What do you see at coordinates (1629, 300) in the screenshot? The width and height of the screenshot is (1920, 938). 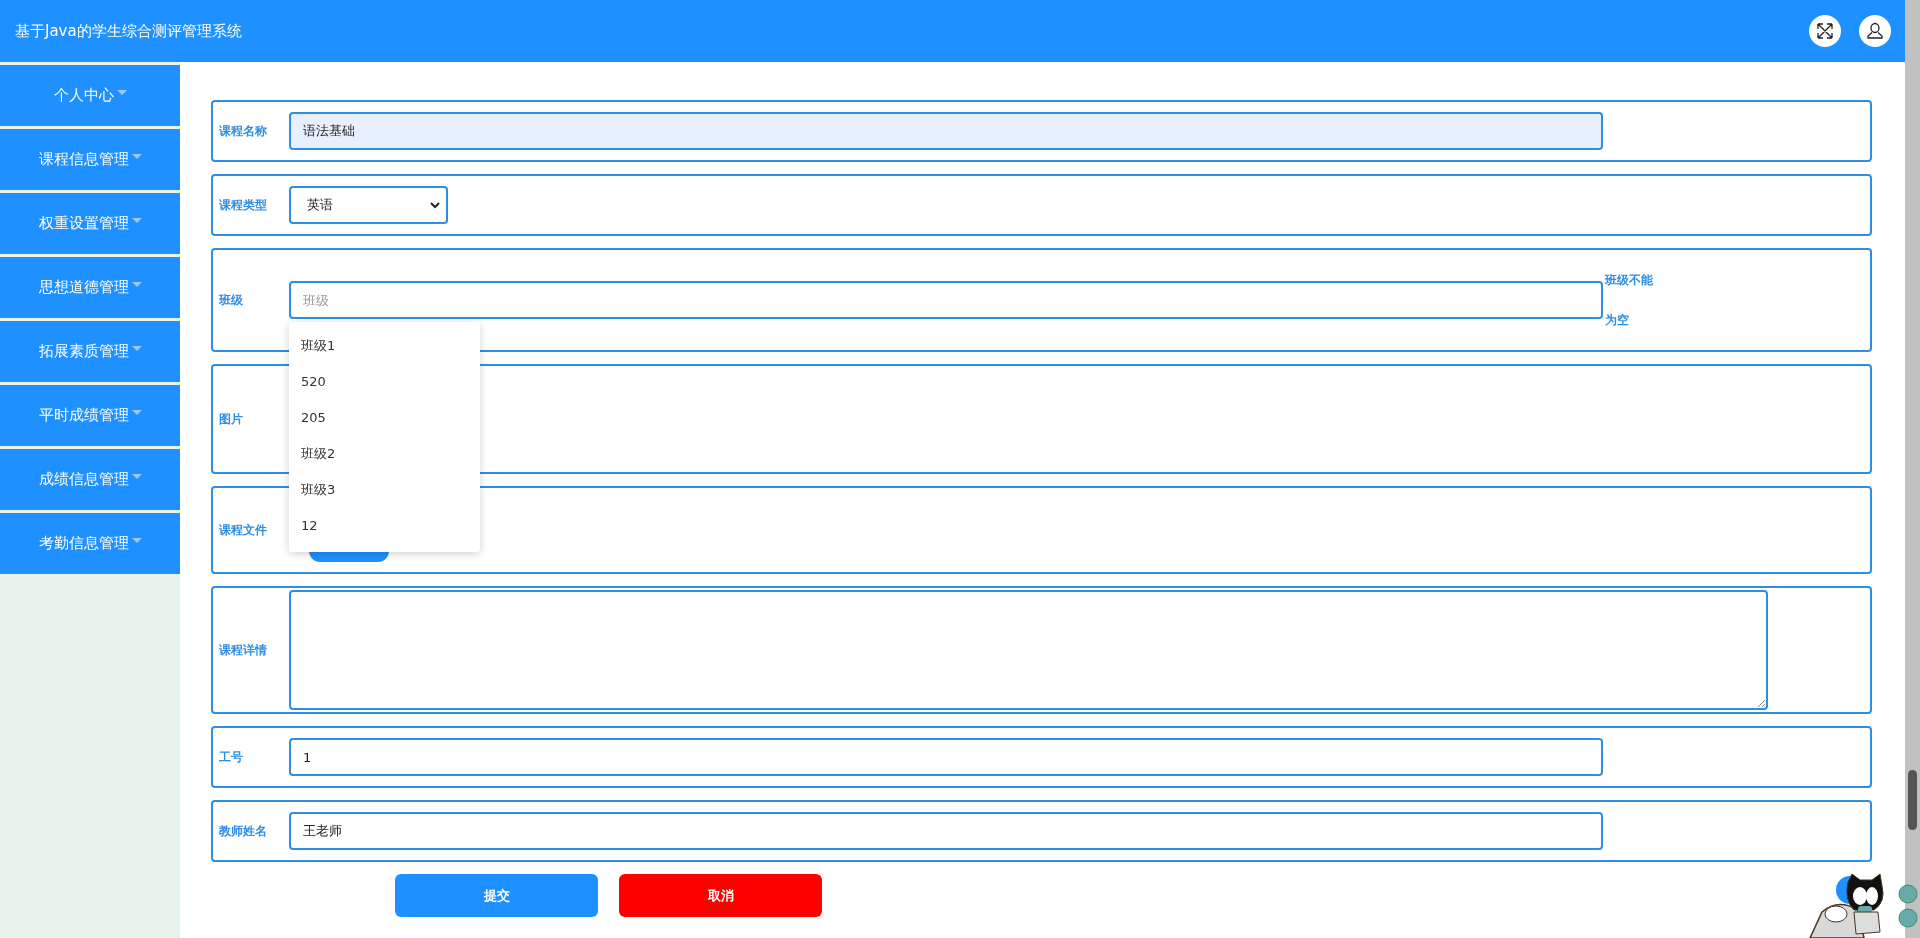 I see `error-message: 班级不能为空` at bounding box center [1629, 300].